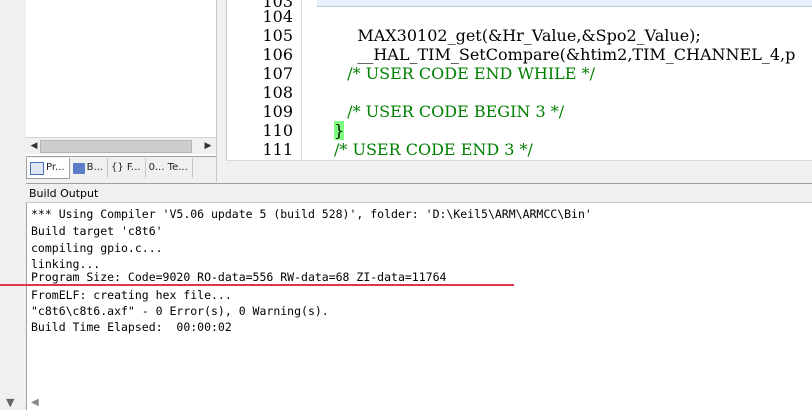 The height and width of the screenshot is (410, 812). I want to click on line-number: 107, so click(277, 73).